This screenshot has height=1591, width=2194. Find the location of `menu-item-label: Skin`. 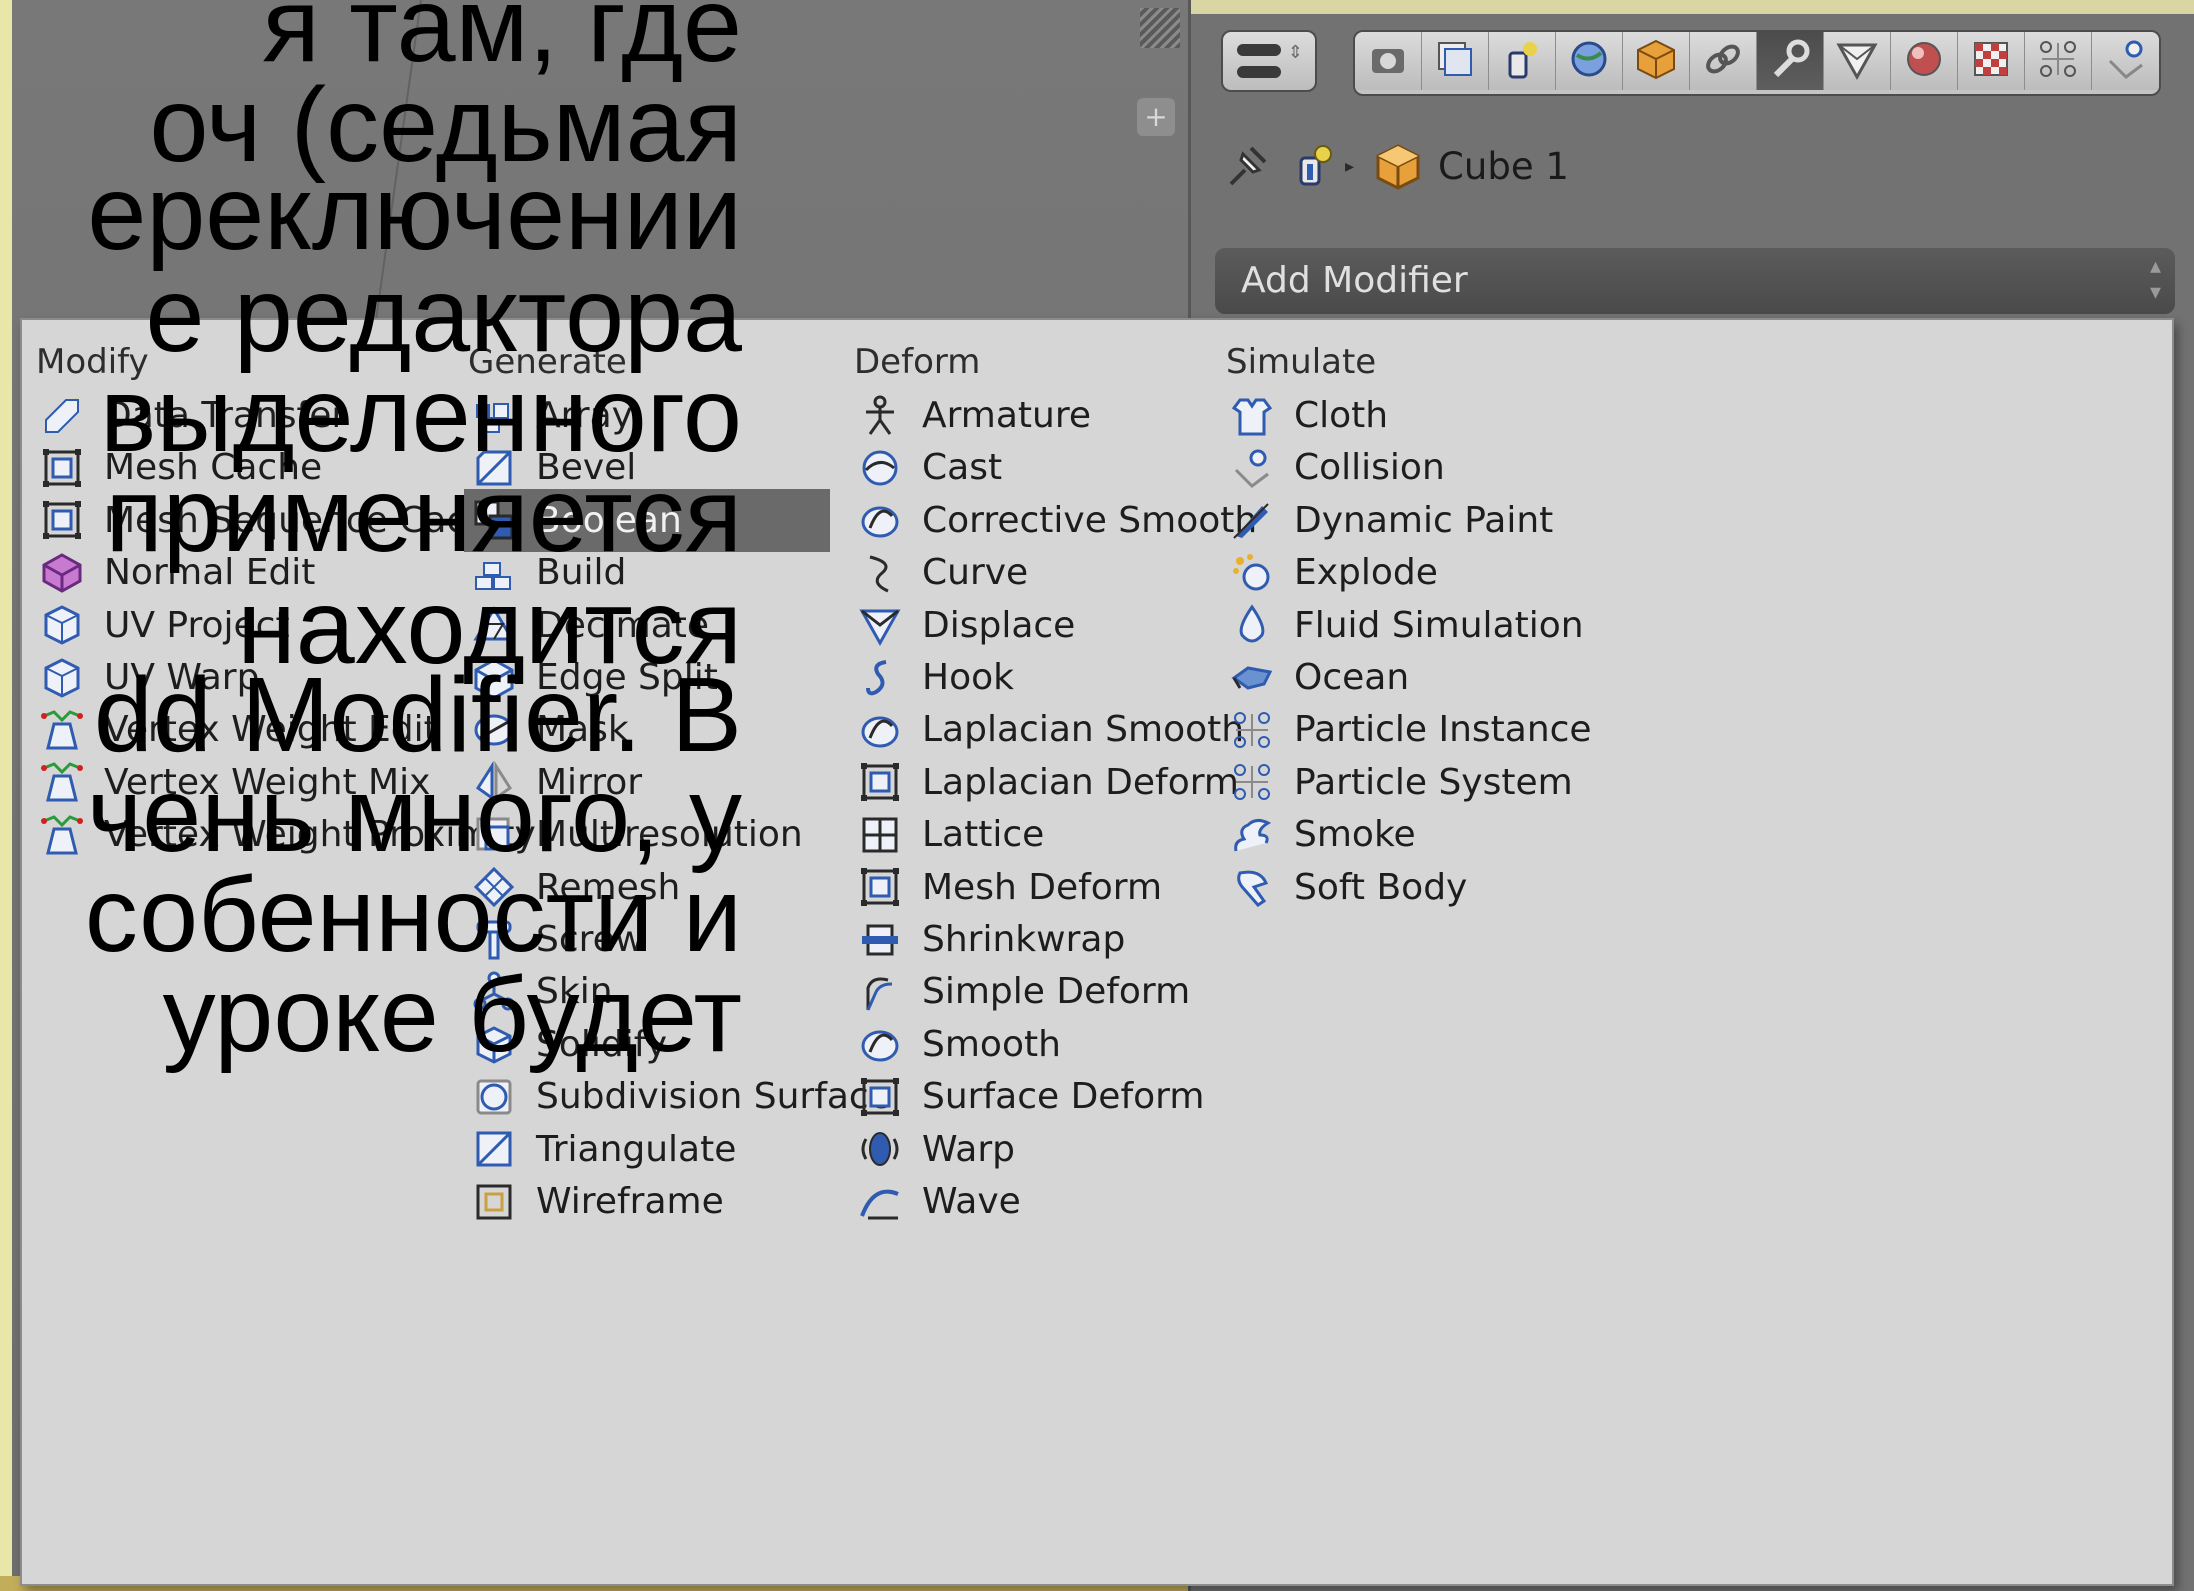

menu-item-label: Skin is located at coordinates (574, 992).